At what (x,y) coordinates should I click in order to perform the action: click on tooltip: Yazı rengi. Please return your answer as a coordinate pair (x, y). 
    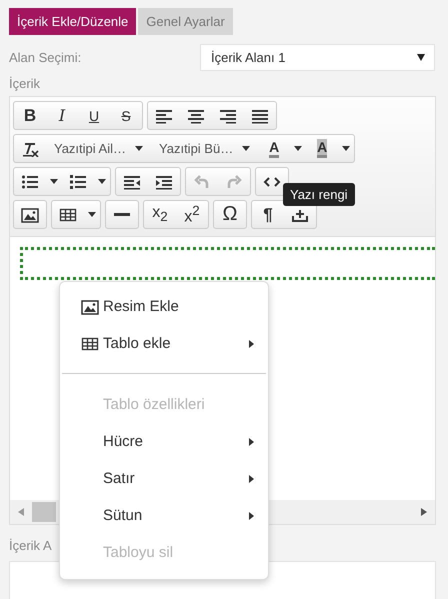
    Looking at the image, I should click on (319, 194).